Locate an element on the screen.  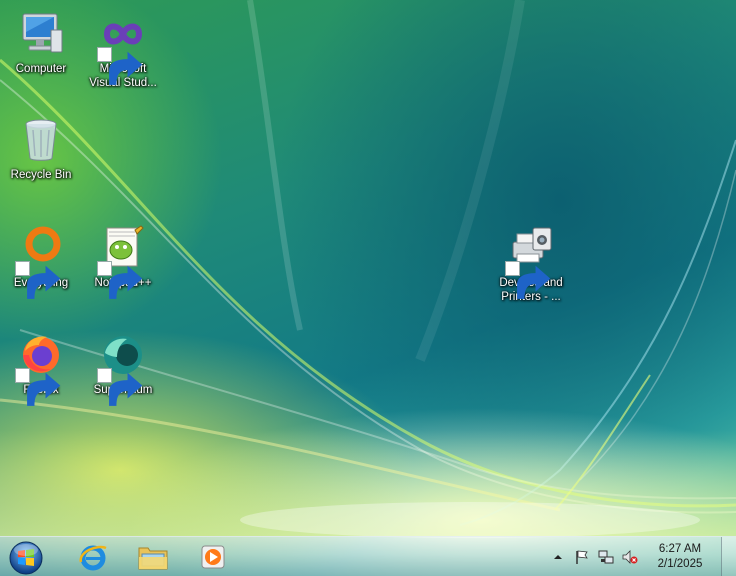
desktop-icon-label: Computer is located at coordinates (41, 69).